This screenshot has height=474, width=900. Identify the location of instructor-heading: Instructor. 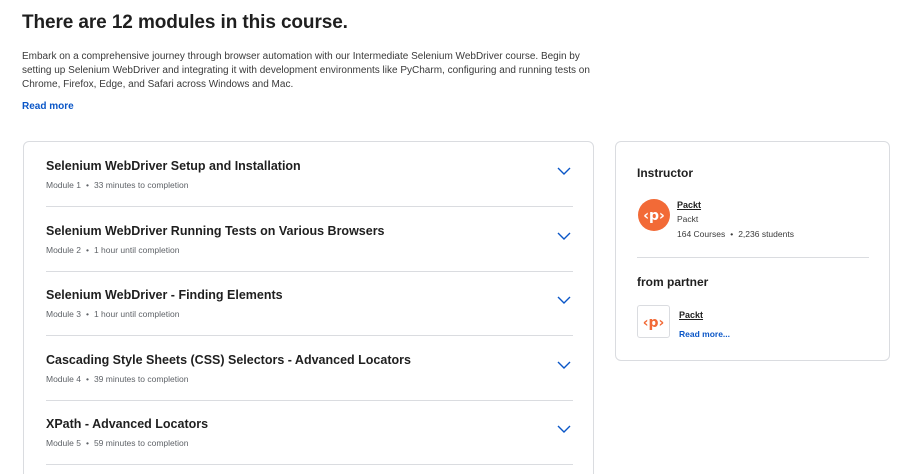
(665, 173).